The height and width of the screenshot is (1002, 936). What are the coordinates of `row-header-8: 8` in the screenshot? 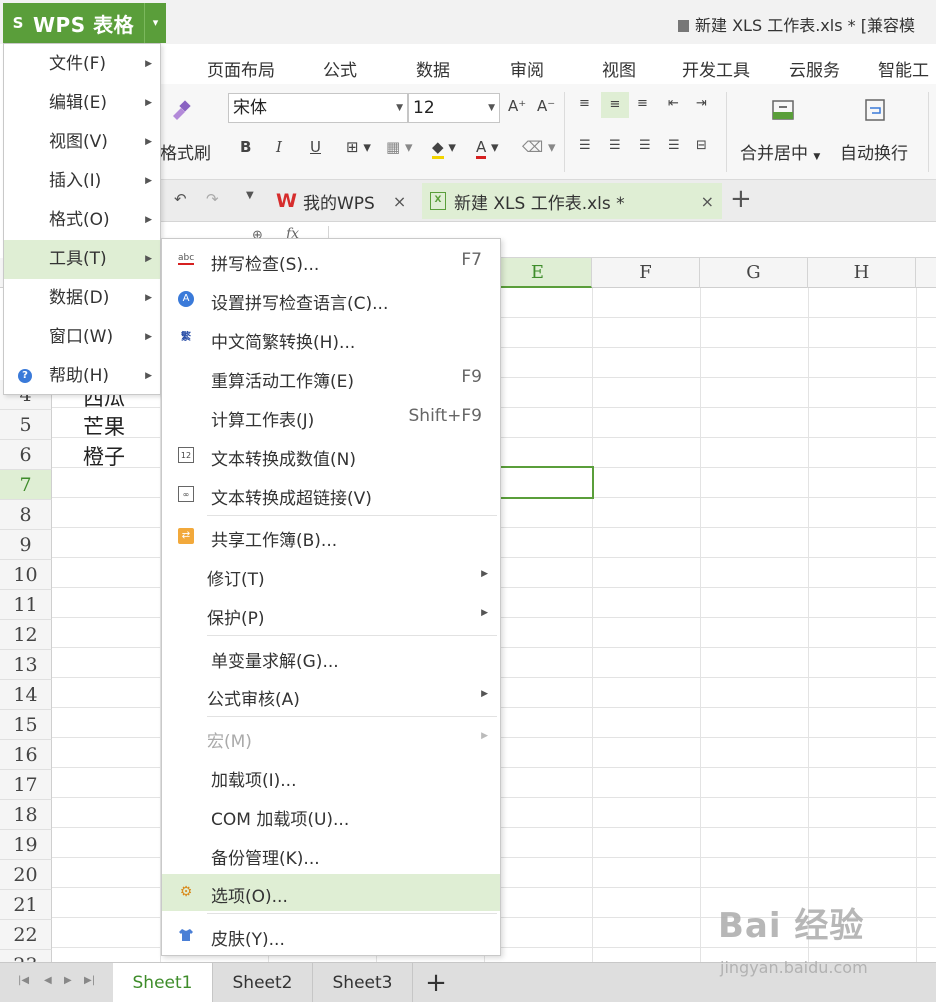 It's located at (26, 515).